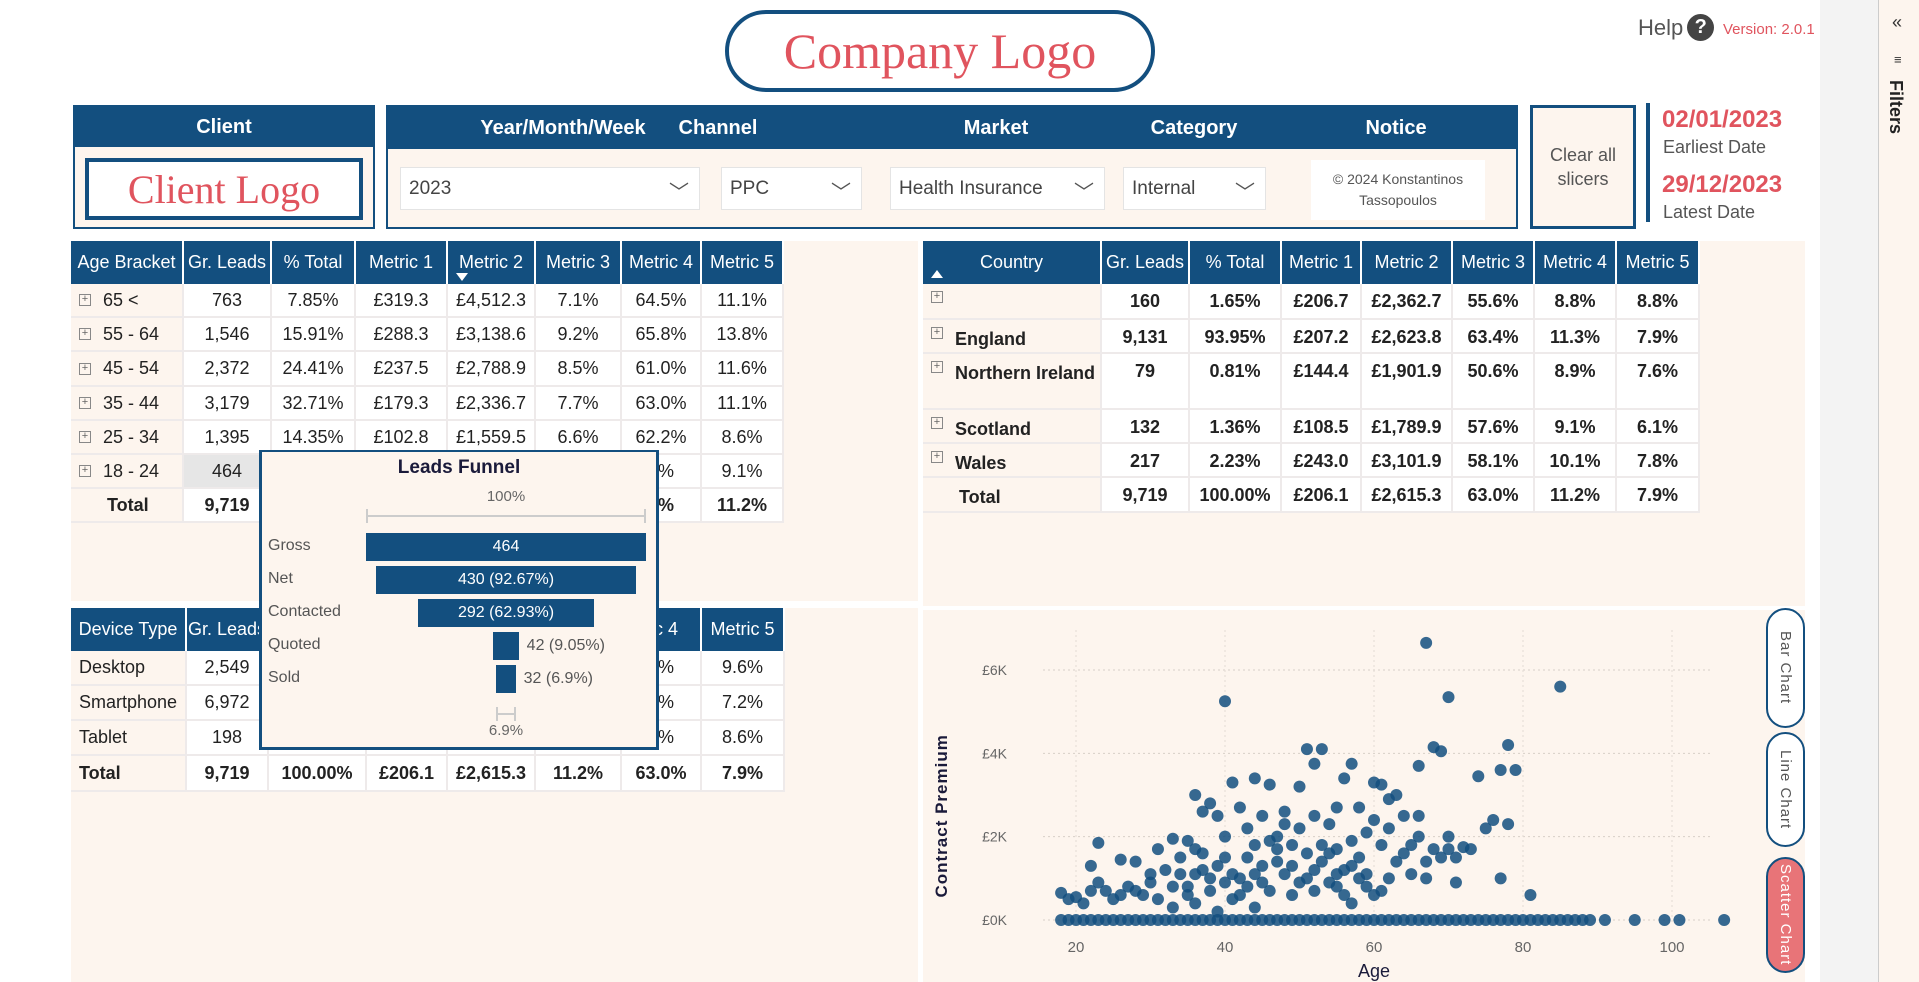 The image size is (1919, 982). I want to click on cell-text: 24.41%, so click(313, 368).